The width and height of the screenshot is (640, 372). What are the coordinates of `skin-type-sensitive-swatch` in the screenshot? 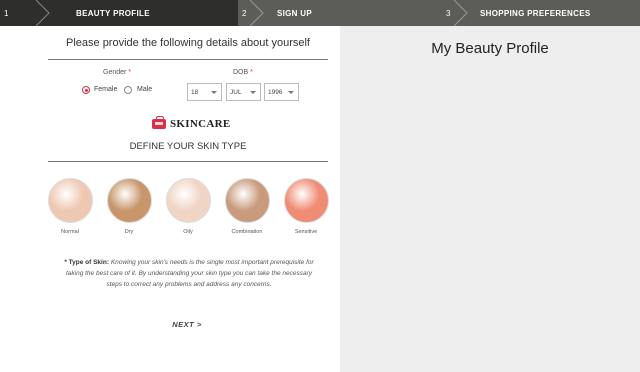 It's located at (306, 200).